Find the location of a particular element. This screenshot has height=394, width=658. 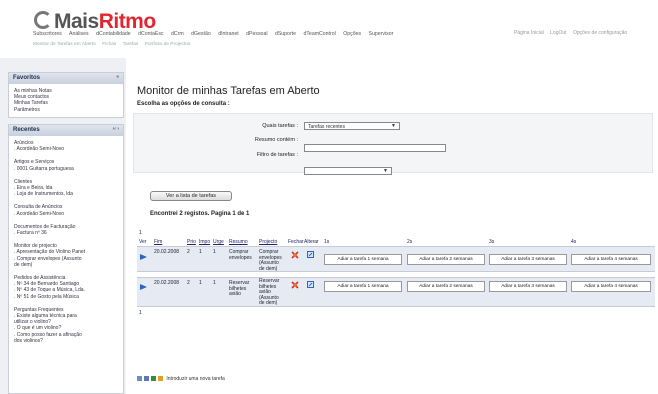

recent-group: Consulta de Anúncios. Acordeão Semi-Novo is located at coordinates (66, 210).